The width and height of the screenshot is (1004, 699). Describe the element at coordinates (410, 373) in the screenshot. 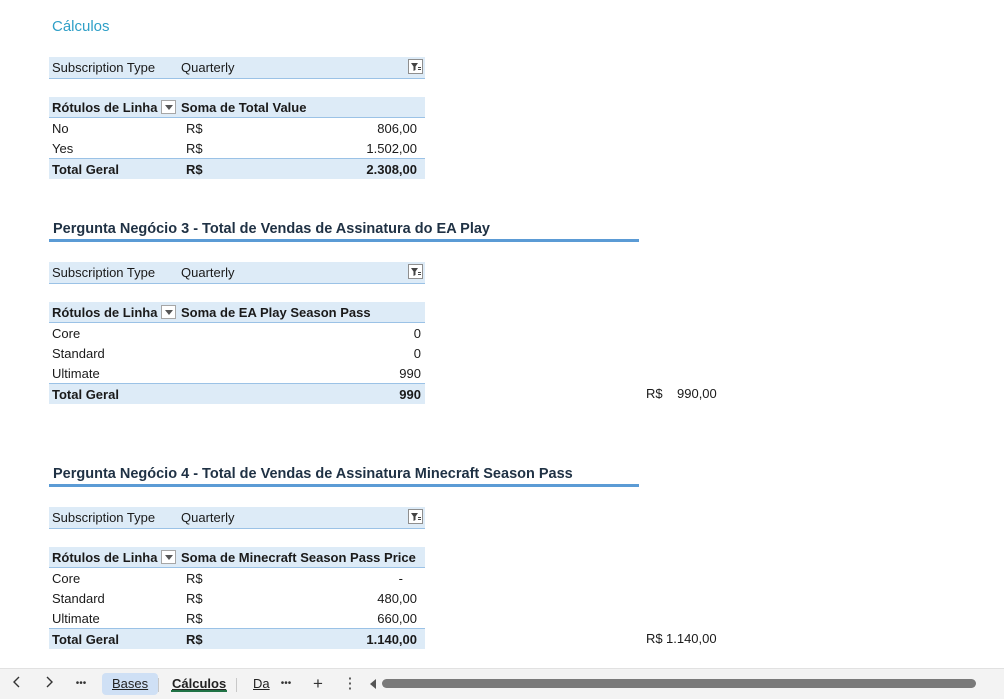

I see `row-value: 990` at that location.